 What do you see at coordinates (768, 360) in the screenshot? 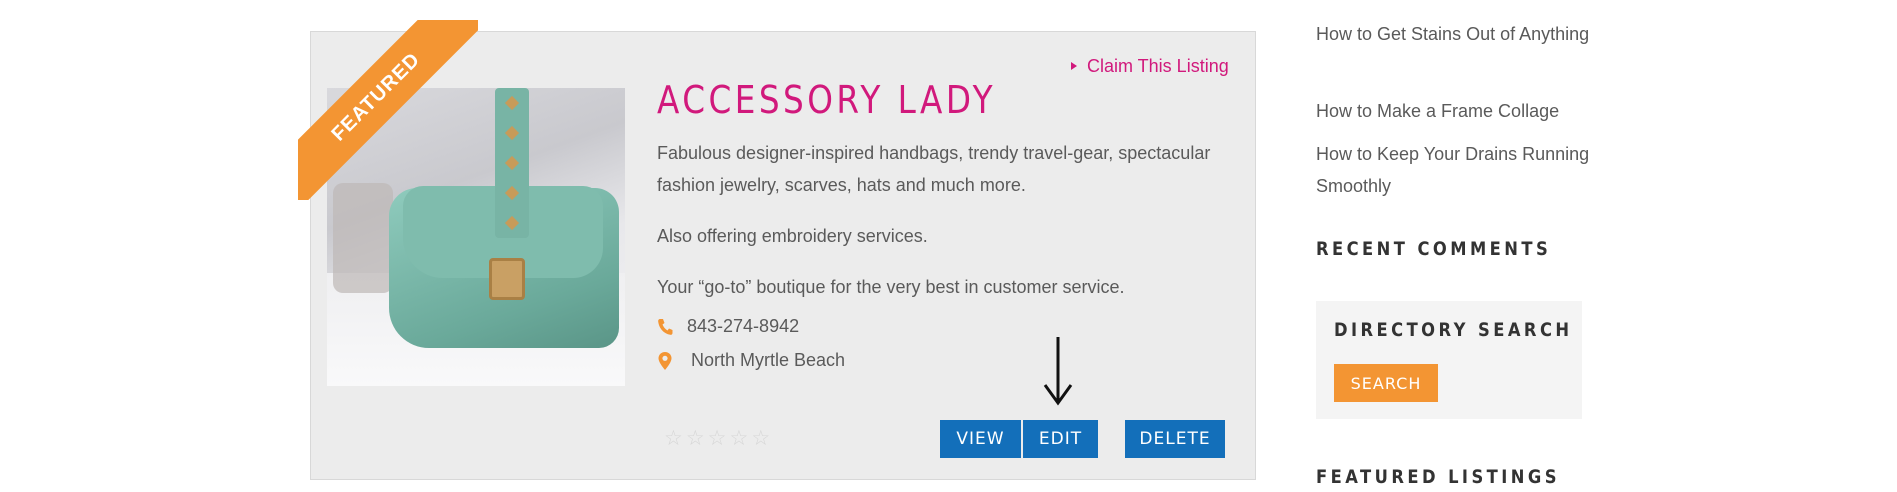
I see `location-text: North Myrtle Beach` at bounding box center [768, 360].